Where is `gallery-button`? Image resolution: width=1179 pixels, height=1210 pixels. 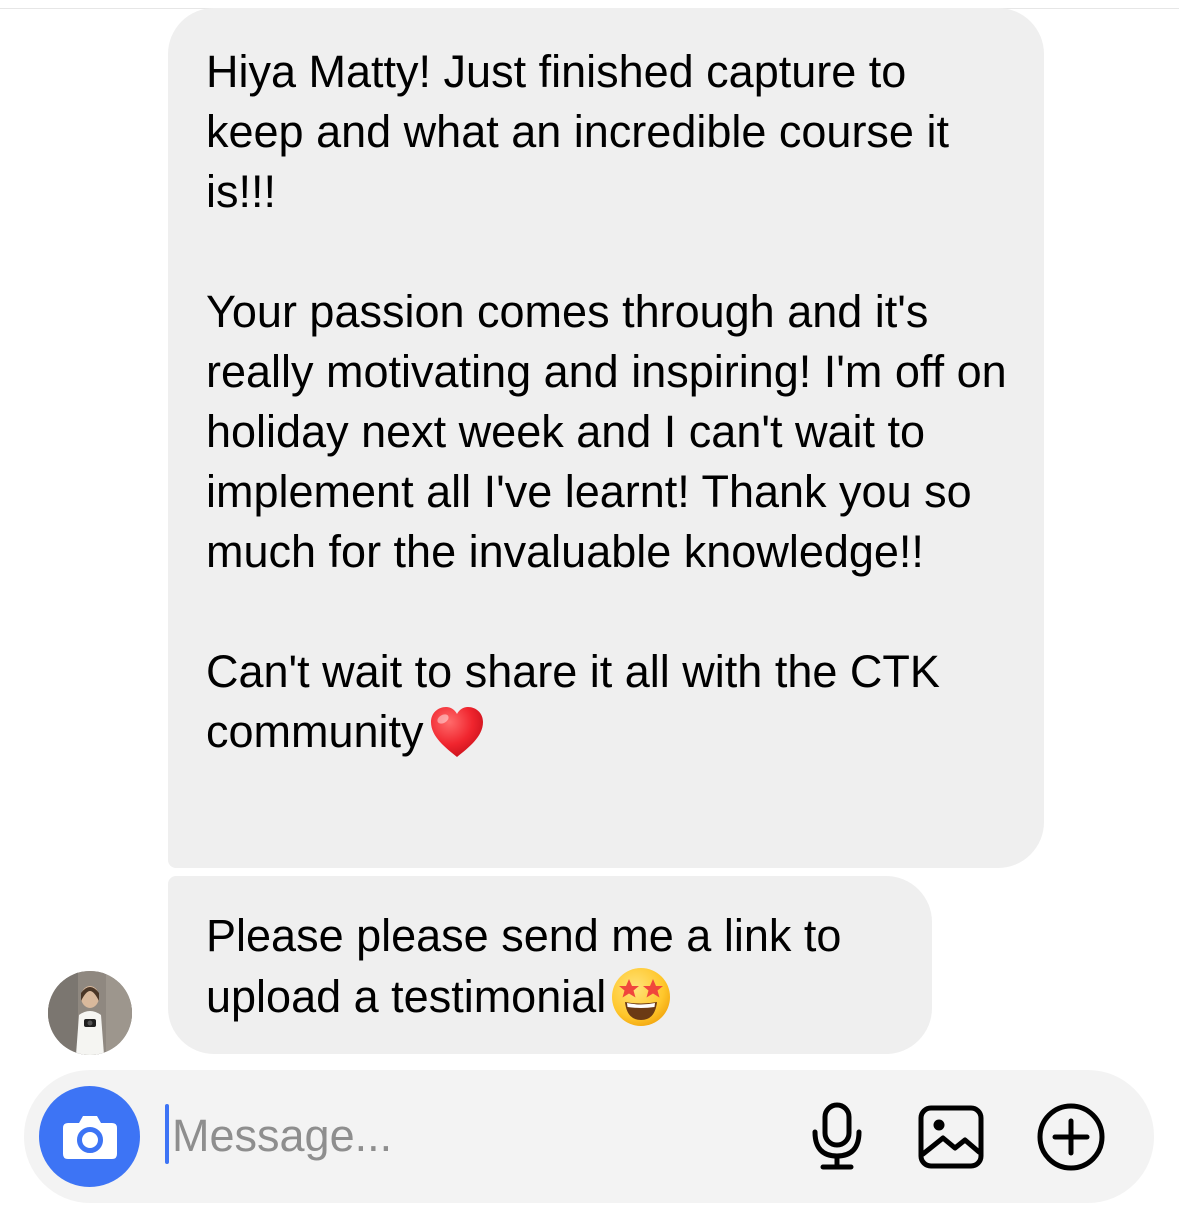
gallery-button is located at coordinates (951, 1137).